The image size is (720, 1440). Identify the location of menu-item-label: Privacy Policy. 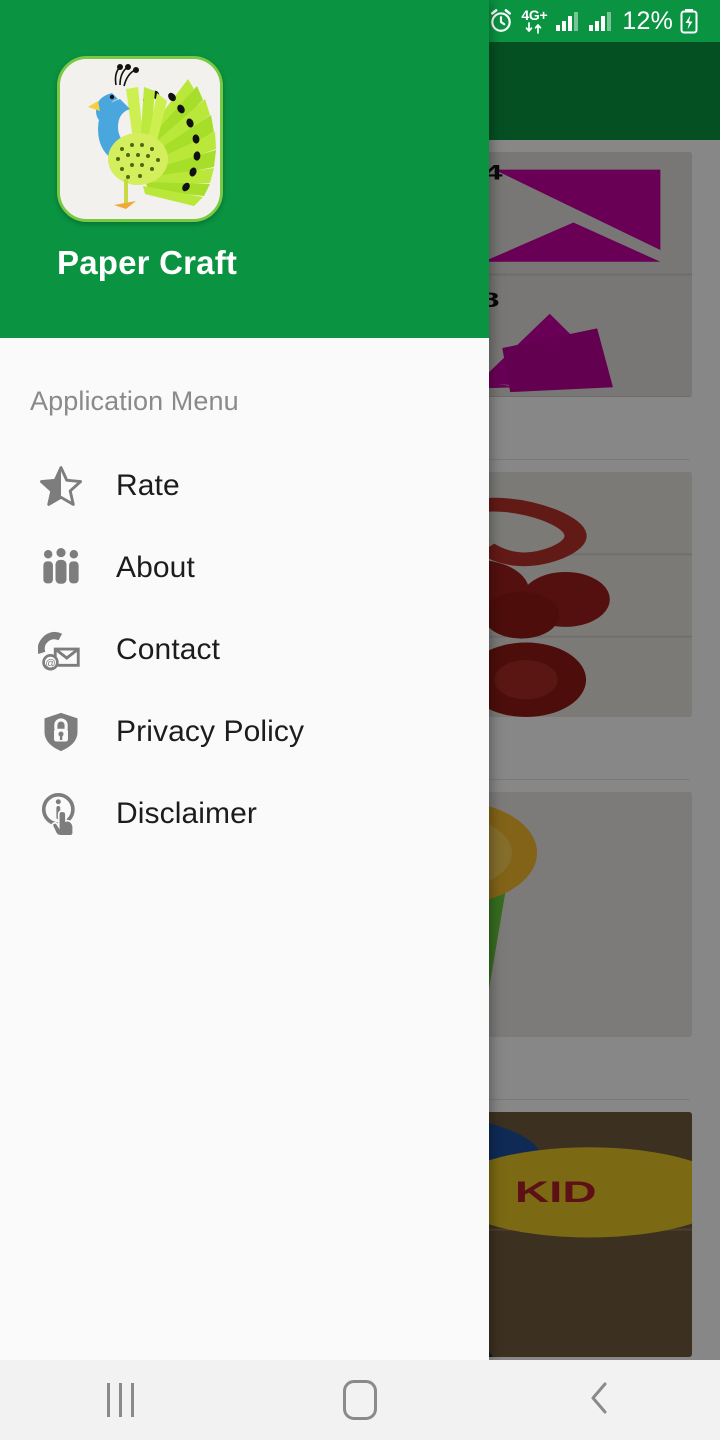
(210, 731).